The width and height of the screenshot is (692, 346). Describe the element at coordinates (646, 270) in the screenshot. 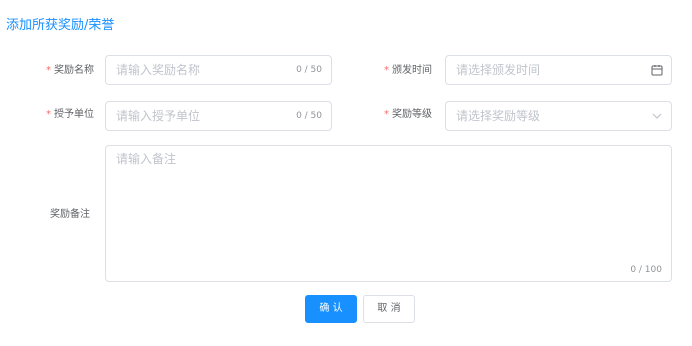

I see `remarks-count: 0 / 100` at that location.